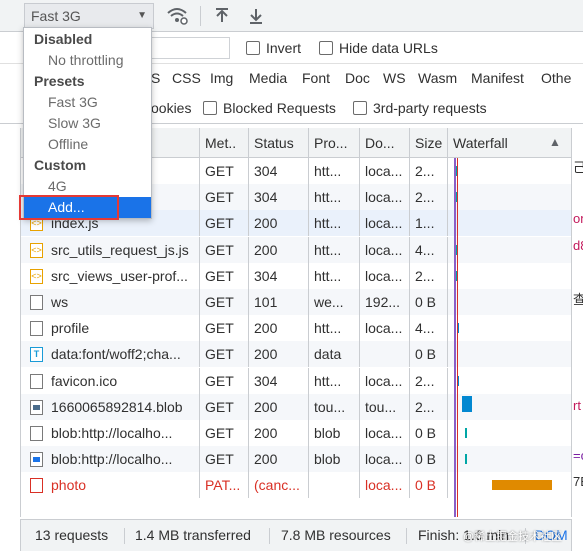 The width and height of the screenshot is (583, 560). What do you see at coordinates (497, 78) in the screenshot?
I see `type-filter-manifest: Manifest` at bounding box center [497, 78].